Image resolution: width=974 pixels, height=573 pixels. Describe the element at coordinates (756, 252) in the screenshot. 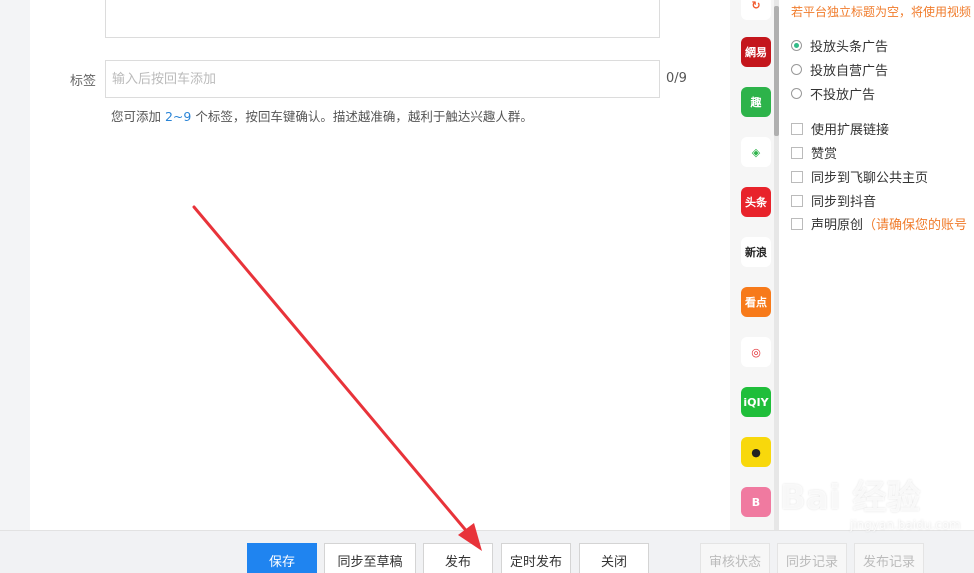

I see `sina-icon: 新浪` at that location.